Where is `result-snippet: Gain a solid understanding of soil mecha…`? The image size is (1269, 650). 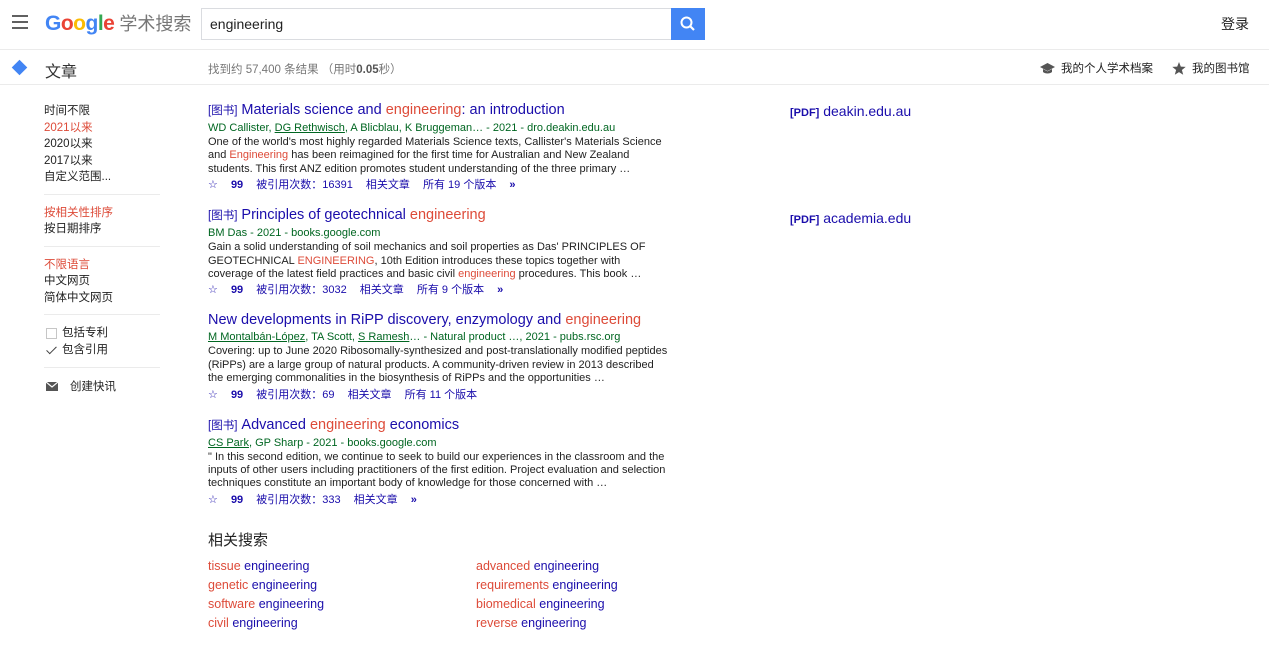 result-snippet: Gain a solid understanding of soil mecha… is located at coordinates (427, 261).